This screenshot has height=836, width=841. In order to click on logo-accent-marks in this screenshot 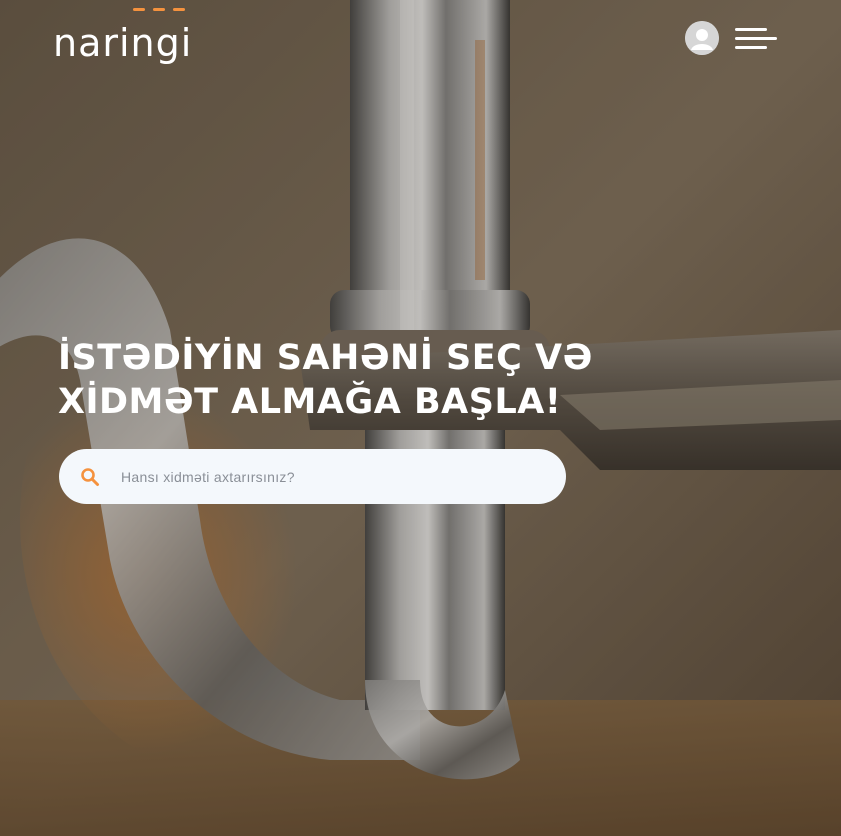, I will do `click(159, 9)`.